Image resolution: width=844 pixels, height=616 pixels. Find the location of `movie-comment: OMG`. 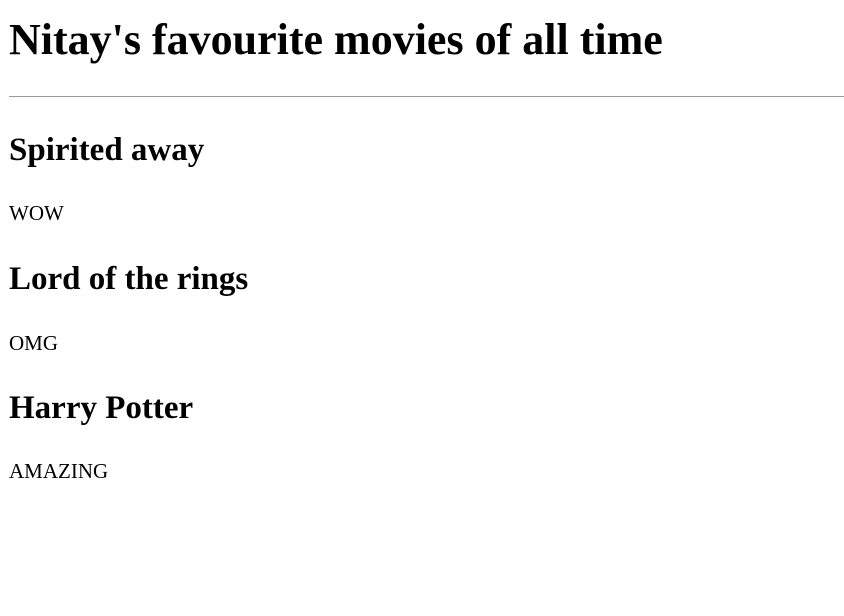

movie-comment: OMG is located at coordinates (34, 343).